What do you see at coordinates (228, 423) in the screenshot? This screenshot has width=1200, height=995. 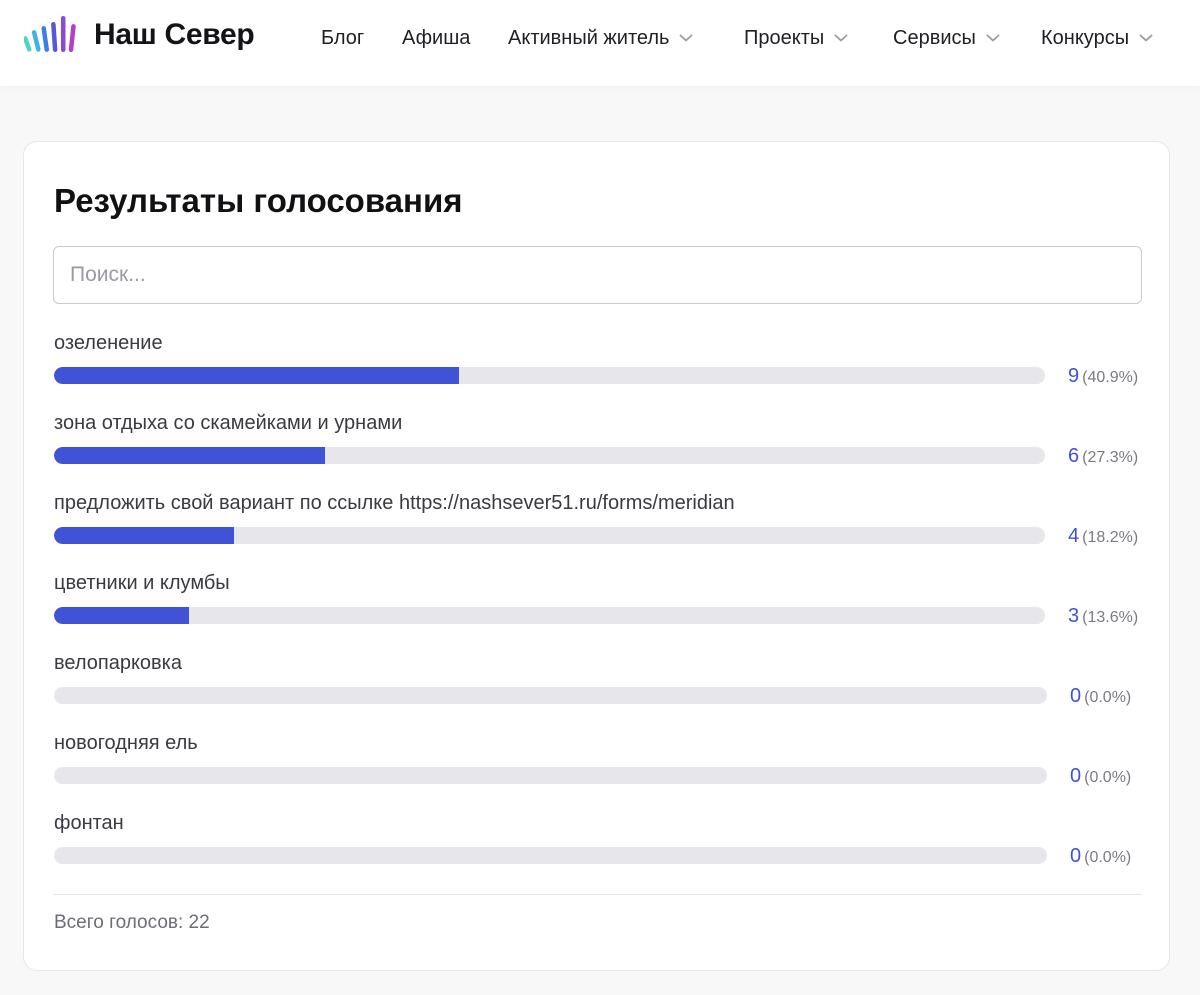 I see `option-label: зона отдыха со скамейками и урнами` at bounding box center [228, 423].